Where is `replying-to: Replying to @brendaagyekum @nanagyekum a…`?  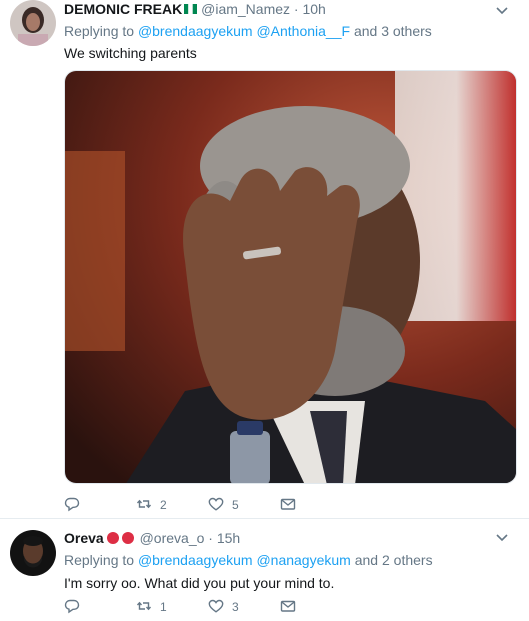
replying-to: Replying to @brendaagyekum @nanagyekum a… is located at coordinates (248, 560).